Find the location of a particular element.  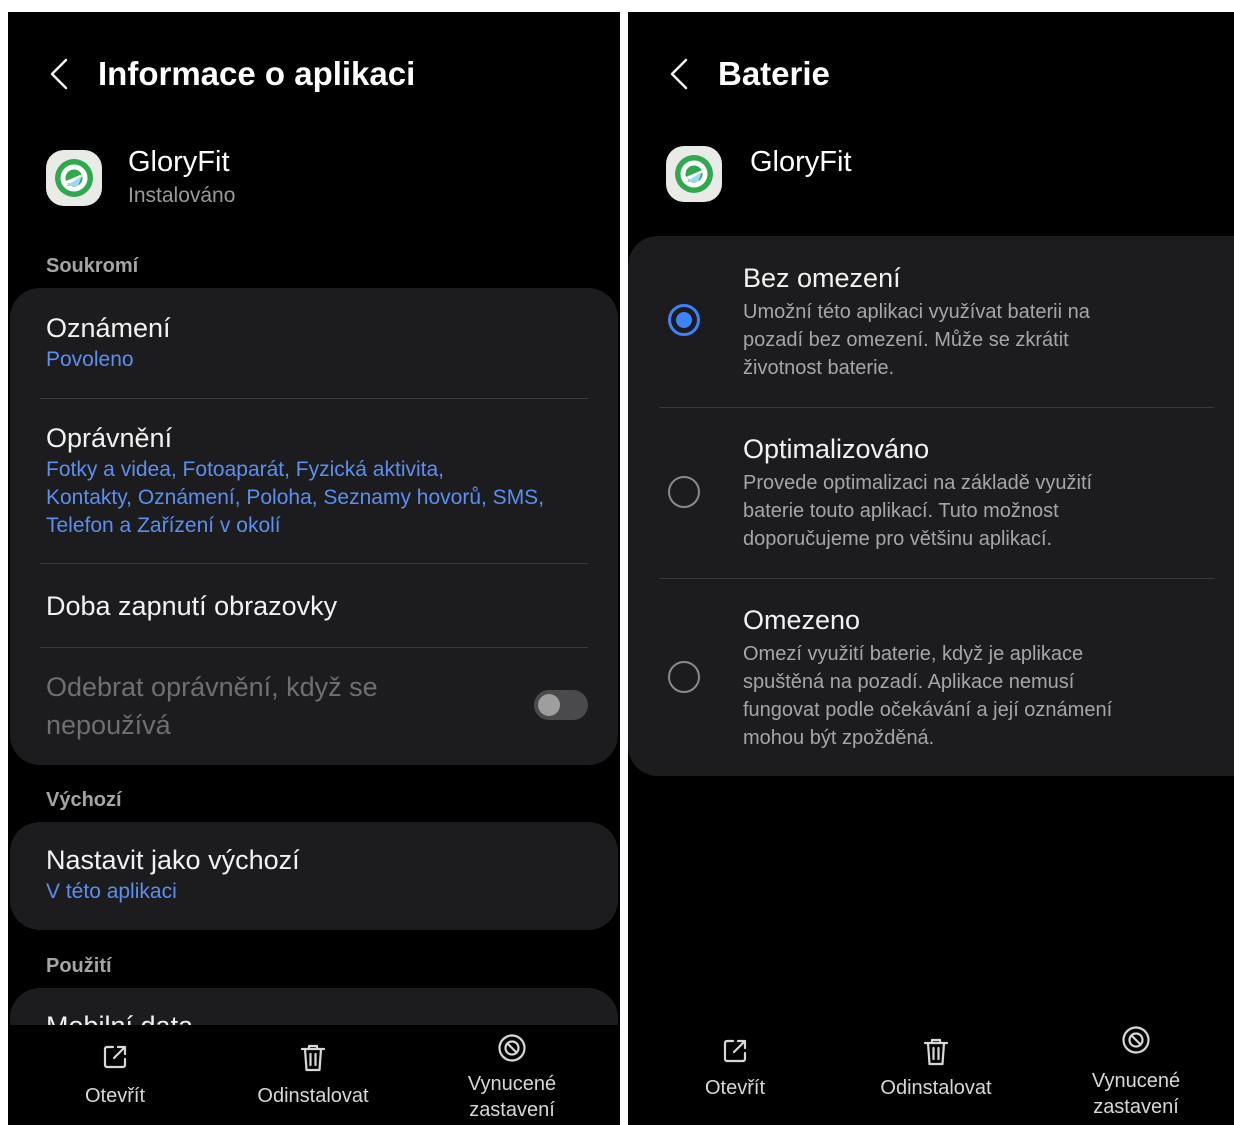

option-desc-line3: doporučujeme pro většinu aplikací. is located at coordinates (898, 539).